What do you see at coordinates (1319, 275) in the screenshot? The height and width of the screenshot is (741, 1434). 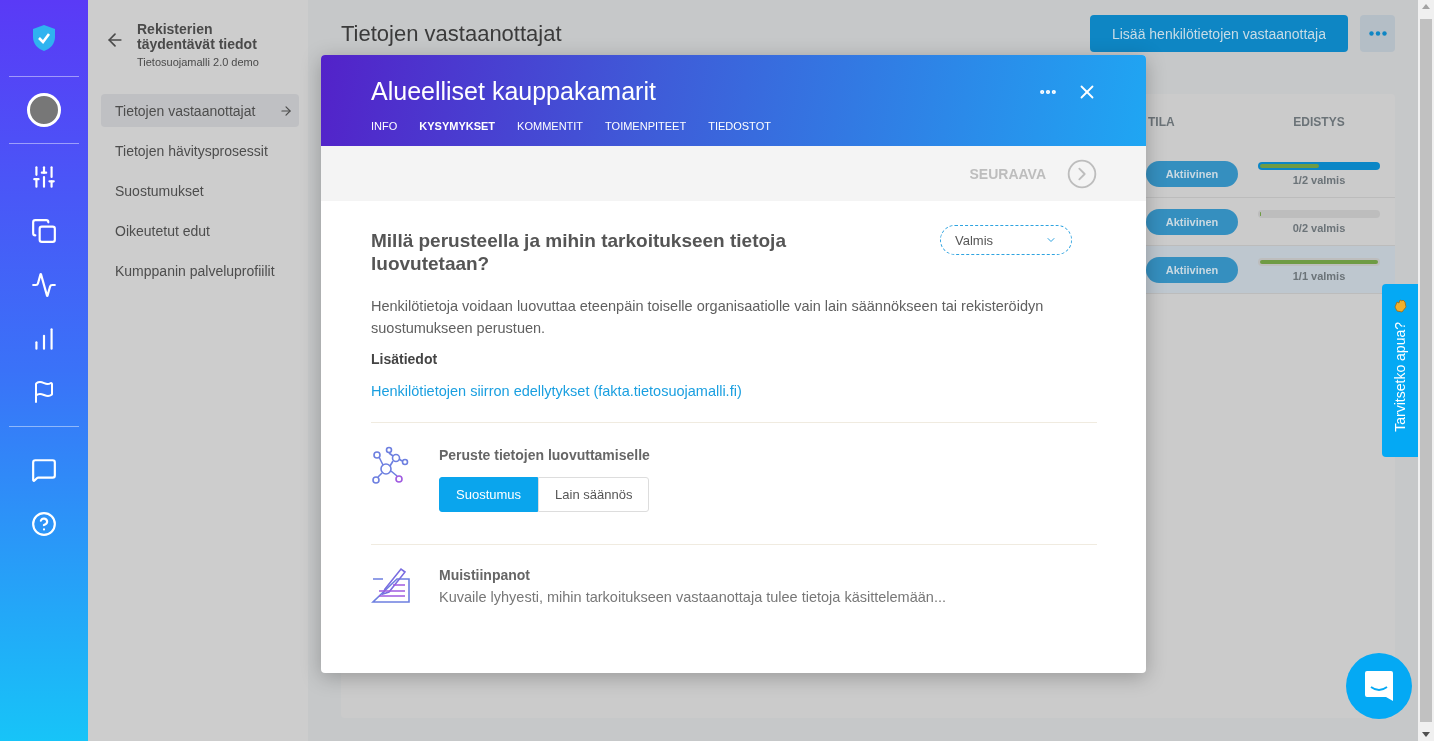 I see `progress-text: 1/1 valmis` at bounding box center [1319, 275].